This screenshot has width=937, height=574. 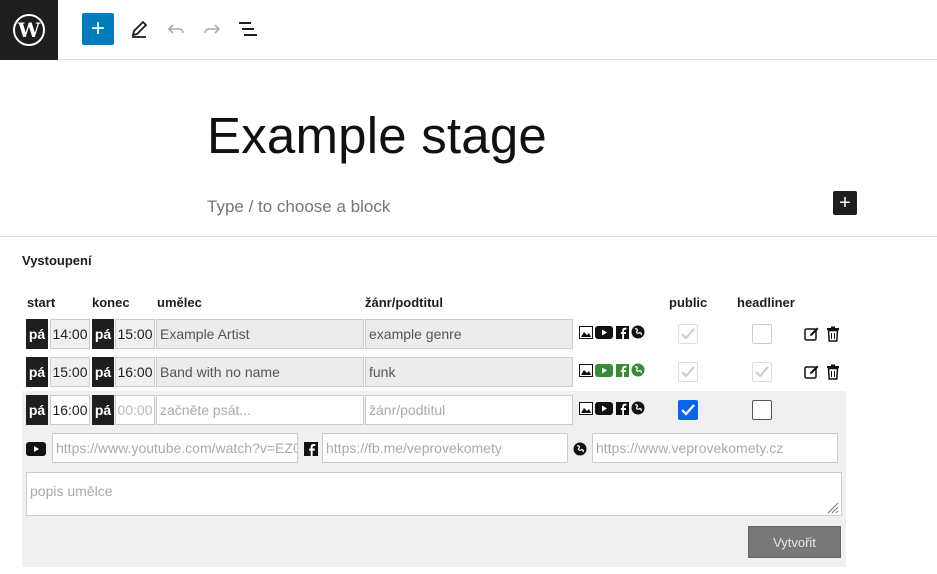 What do you see at coordinates (111, 302) in the screenshot?
I see `column-end: konec` at bounding box center [111, 302].